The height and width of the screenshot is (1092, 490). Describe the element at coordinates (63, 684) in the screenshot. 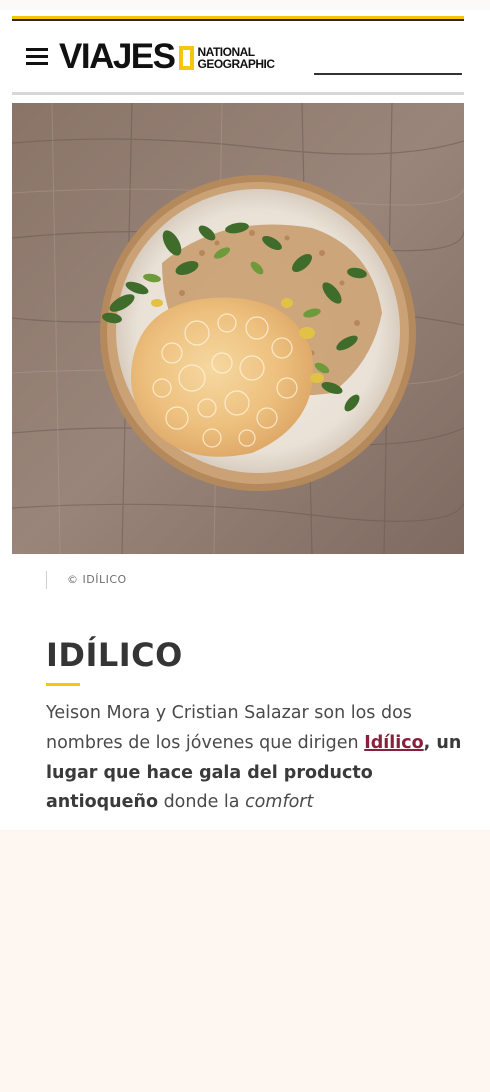

I see `title-underline` at that location.